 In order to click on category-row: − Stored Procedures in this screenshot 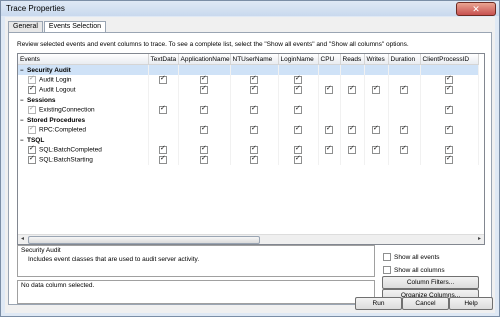, I will do `click(248, 120)`.